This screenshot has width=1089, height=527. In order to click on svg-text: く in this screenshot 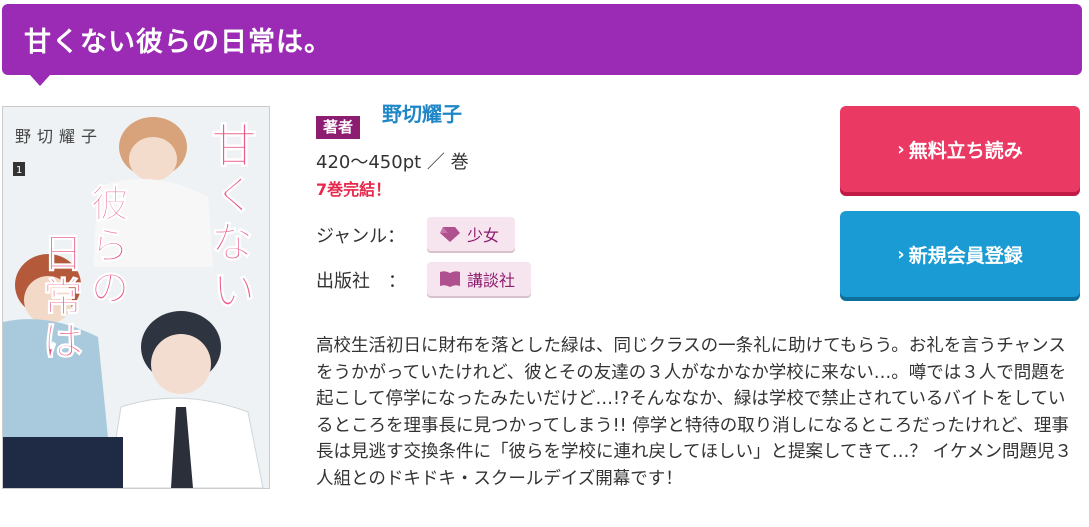, I will do `click(235, 196)`.